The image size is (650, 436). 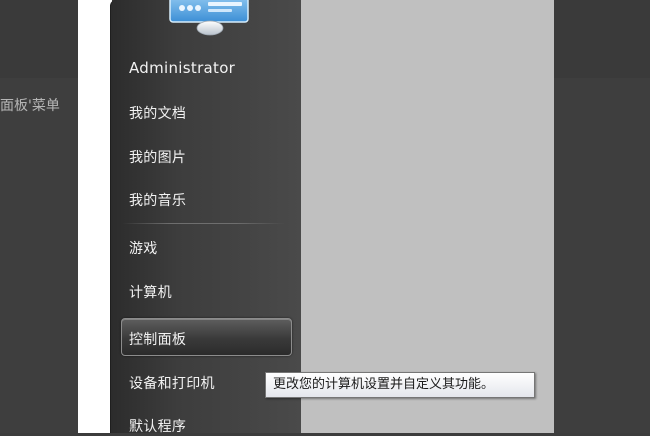 What do you see at coordinates (150, 292) in the screenshot?
I see `start-menu-item-computer: 计算机` at bounding box center [150, 292].